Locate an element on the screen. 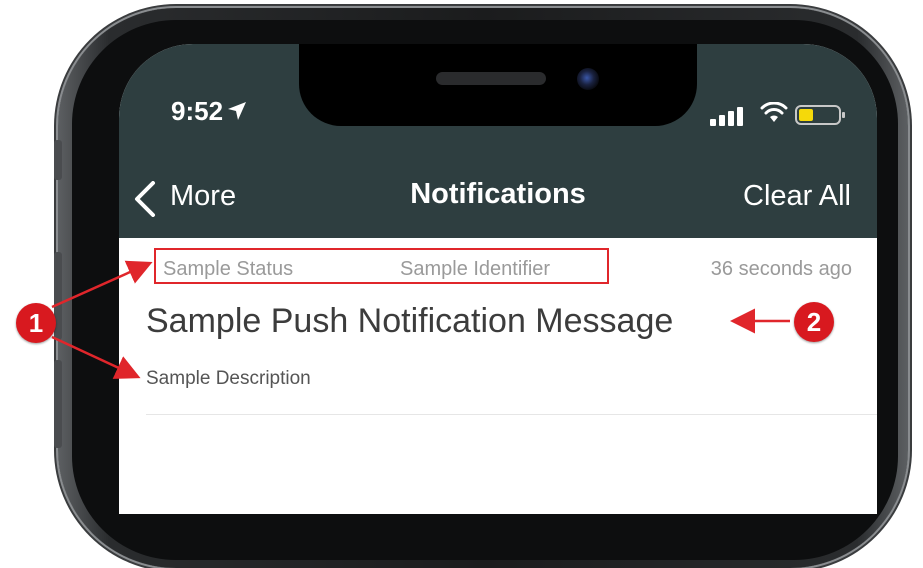 The image size is (923, 568). list-divider is located at coordinates (511, 414).